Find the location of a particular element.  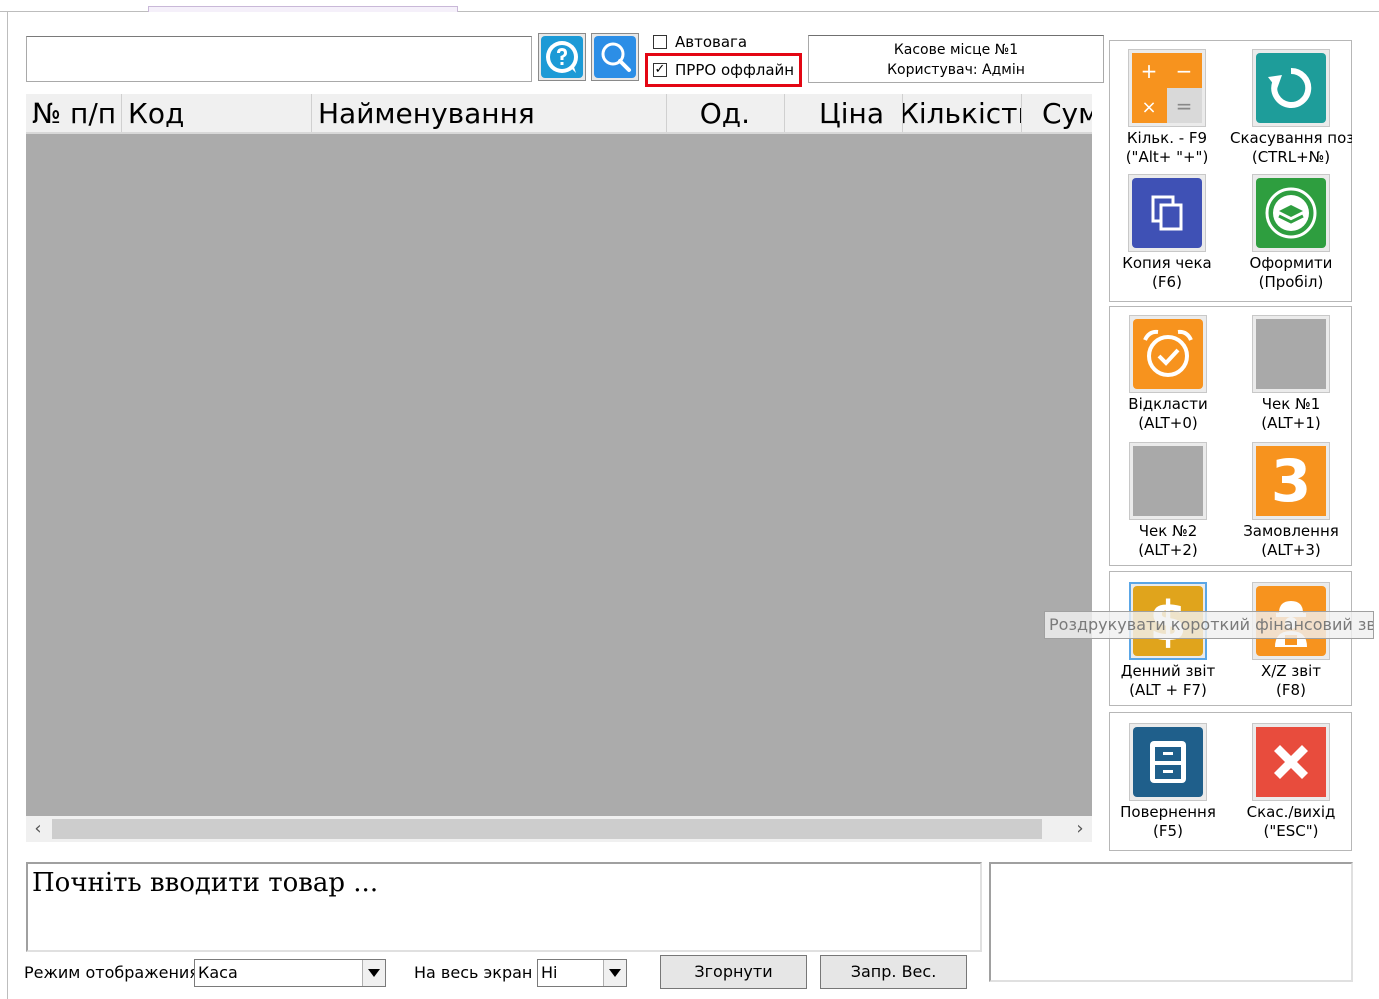

order-label: Замовлення is located at coordinates (1291, 531).